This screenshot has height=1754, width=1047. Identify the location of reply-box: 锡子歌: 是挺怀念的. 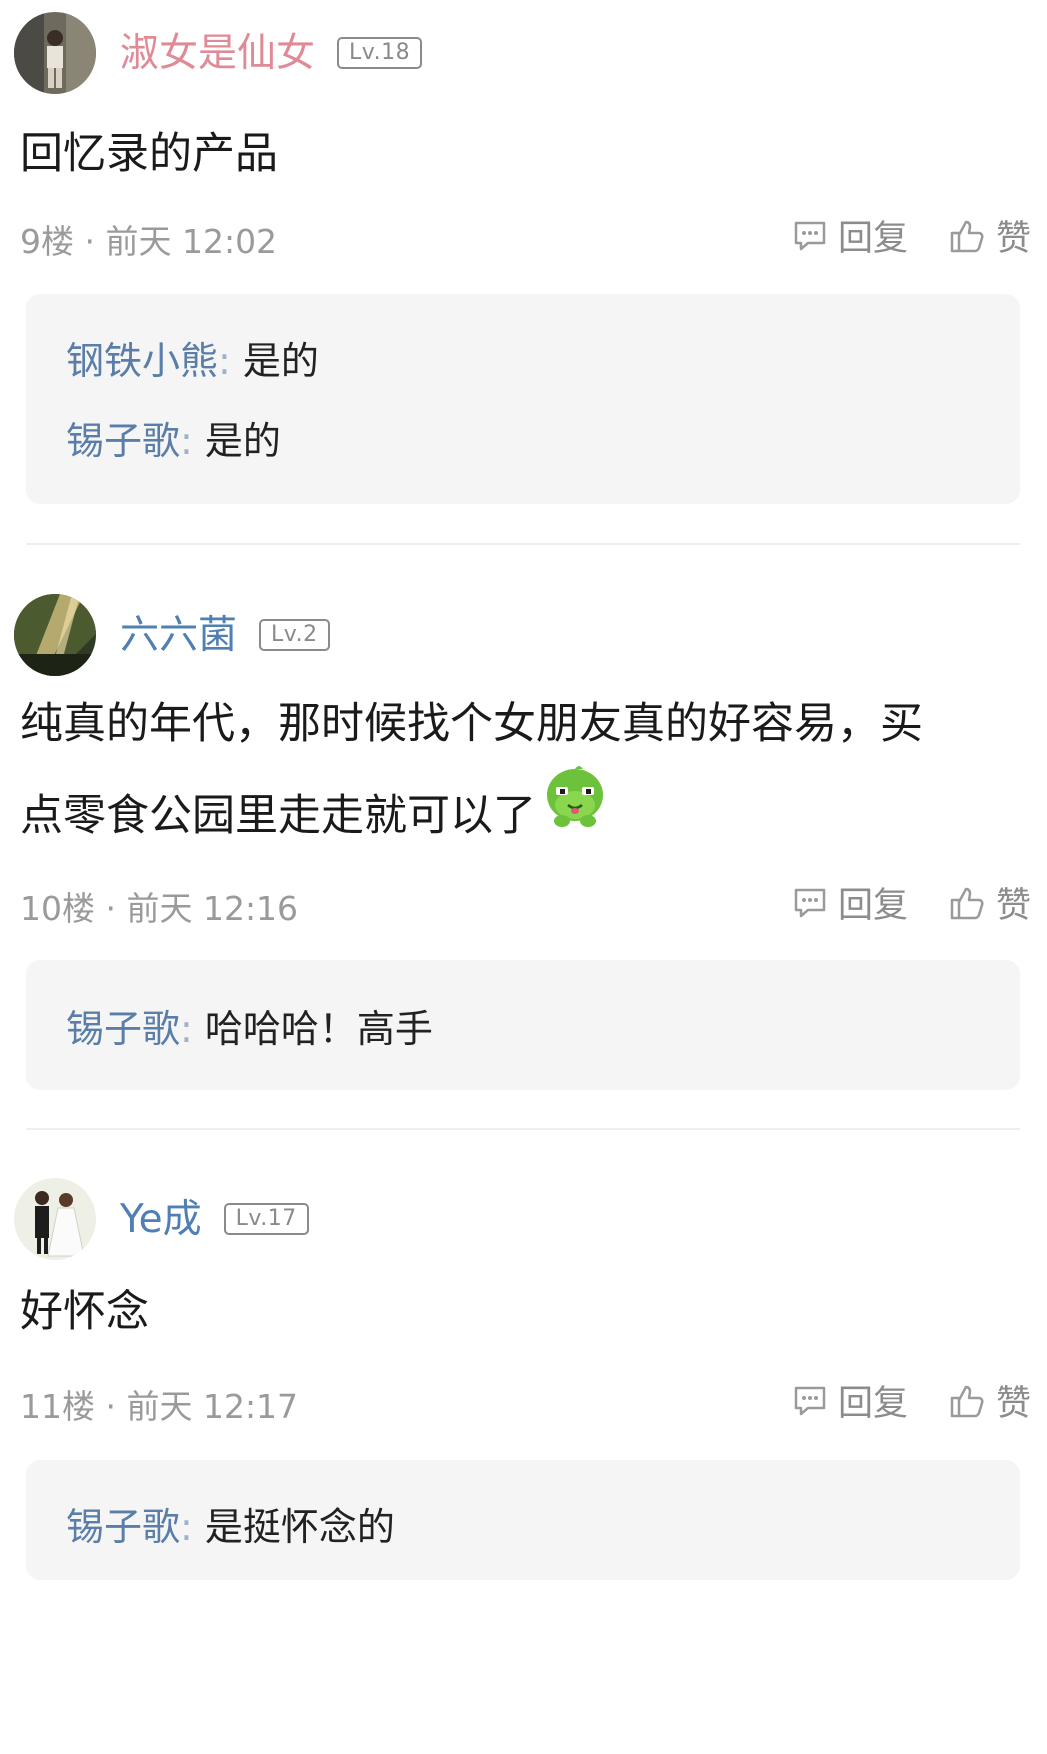
(523, 1520).